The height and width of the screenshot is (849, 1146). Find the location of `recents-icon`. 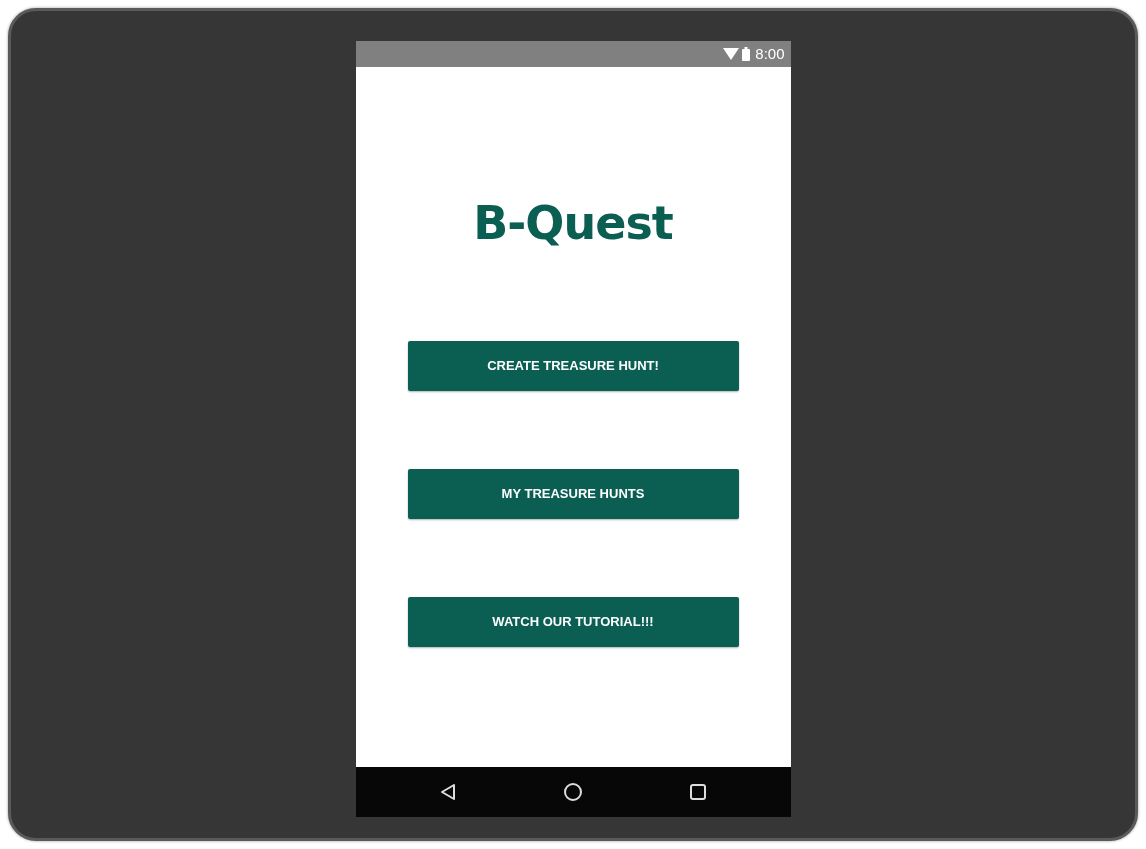

recents-icon is located at coordinates (698, 792).